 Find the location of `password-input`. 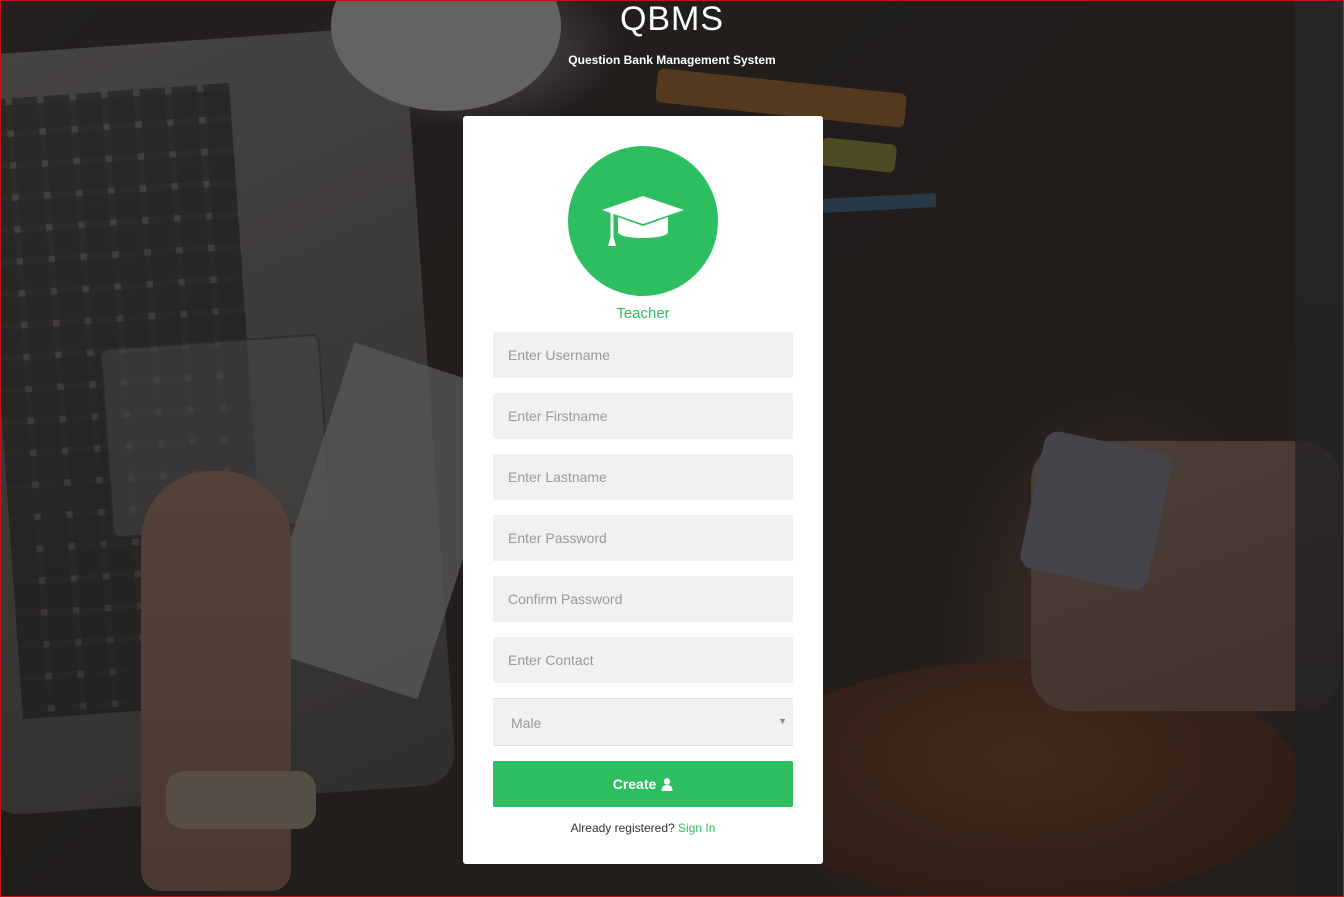

password-input is located at coordinates (643, 538).